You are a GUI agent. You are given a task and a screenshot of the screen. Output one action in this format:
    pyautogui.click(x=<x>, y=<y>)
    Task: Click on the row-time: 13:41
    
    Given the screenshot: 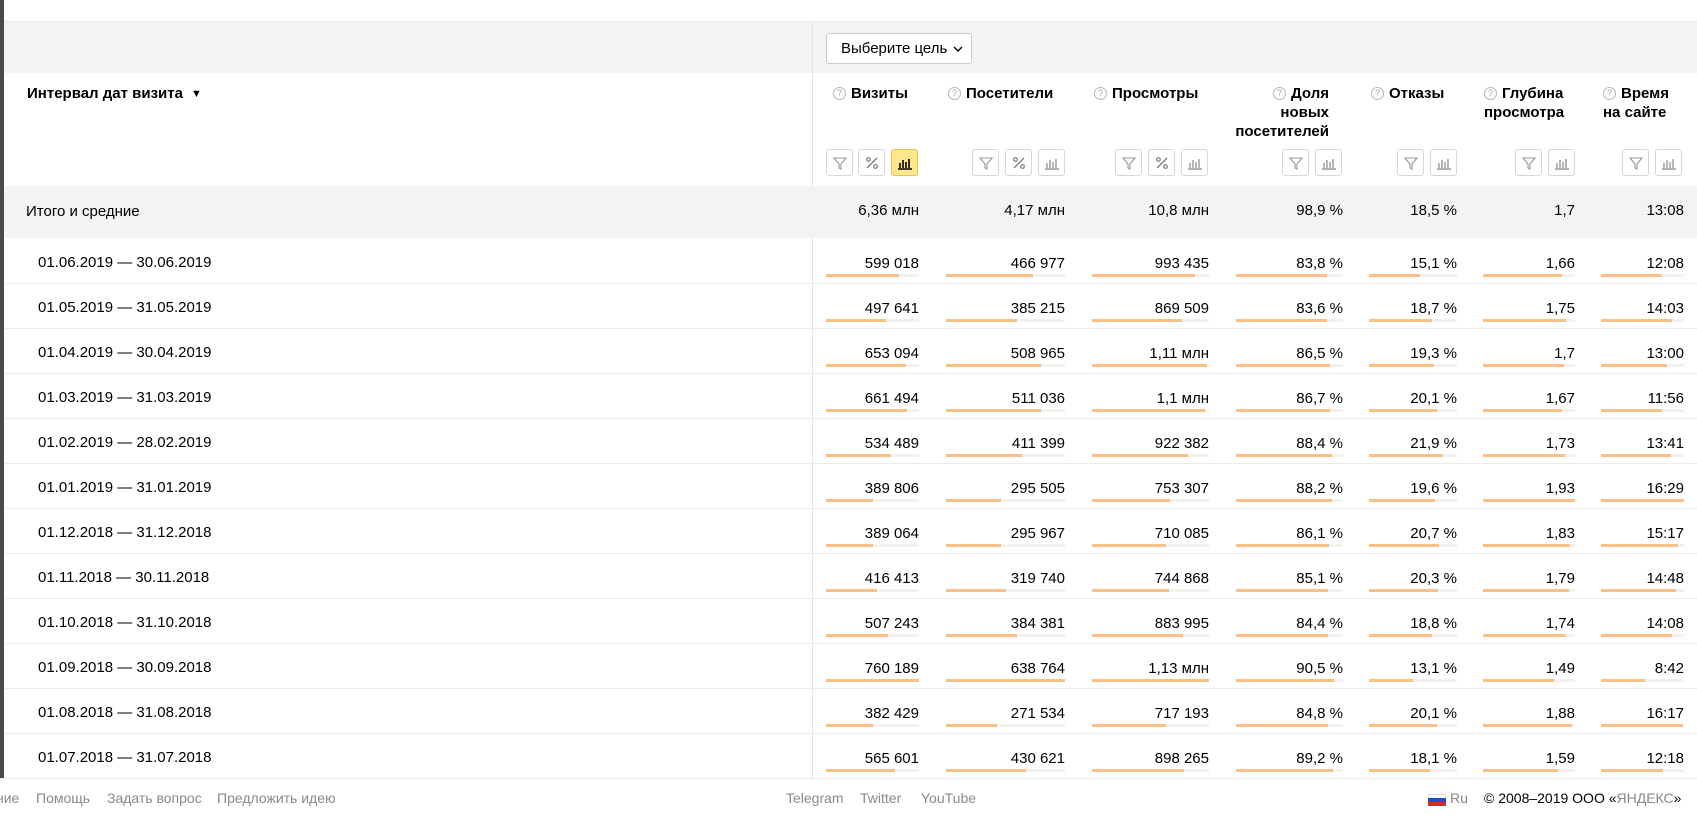 What is the action you would take?
    pyautogui.click(x=1665, y=443)
    